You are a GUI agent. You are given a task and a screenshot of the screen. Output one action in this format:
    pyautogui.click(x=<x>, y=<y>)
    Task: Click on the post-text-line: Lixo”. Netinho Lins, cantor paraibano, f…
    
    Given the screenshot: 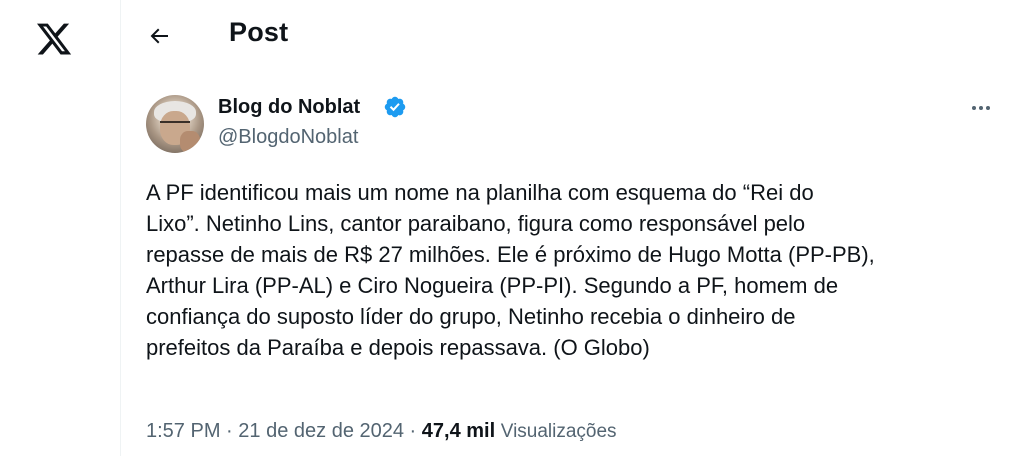 What is the action you would take?
    pyautogui.click(x=476, y=223)
    